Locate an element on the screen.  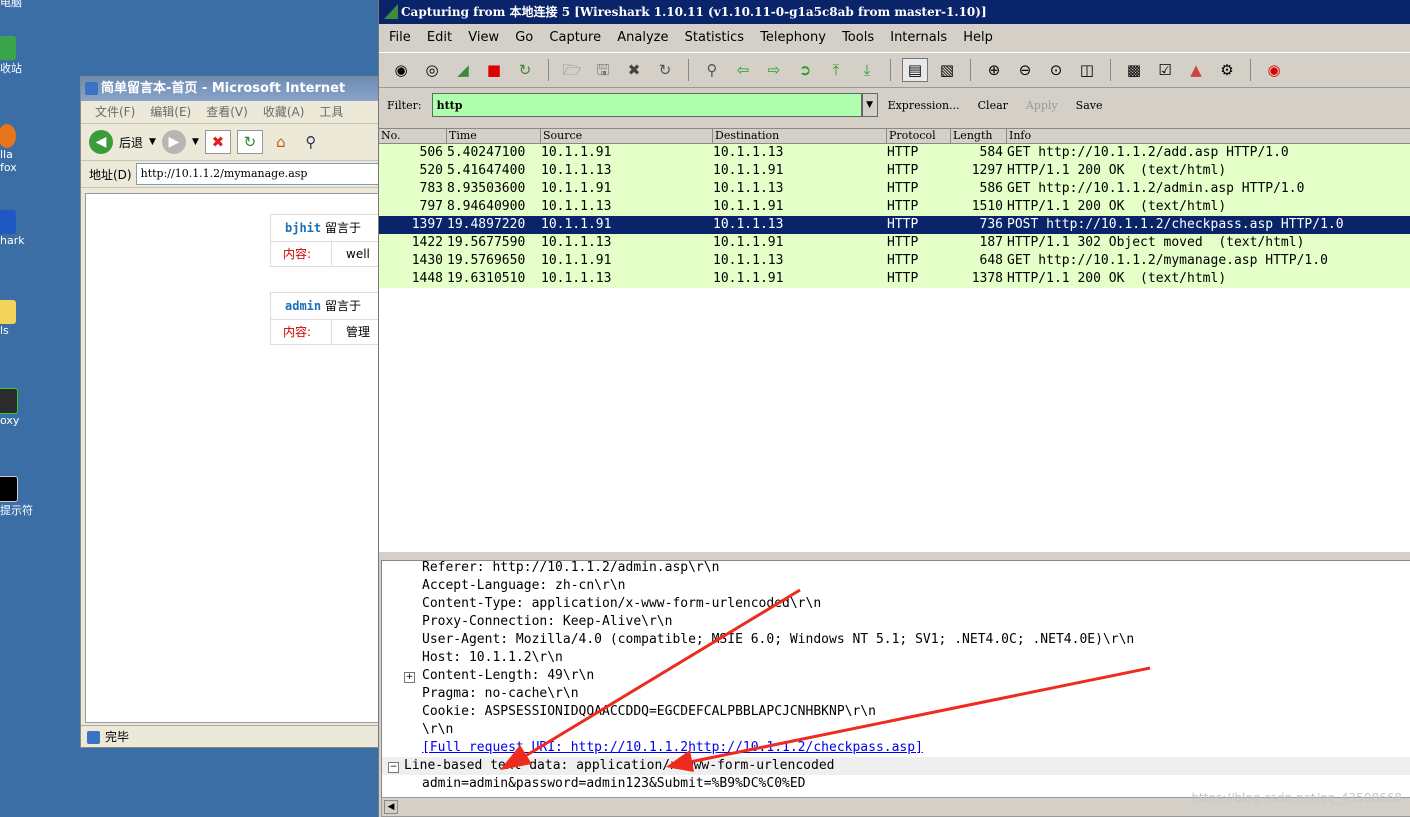
column-length: Length is located at coordinates (979, 136).